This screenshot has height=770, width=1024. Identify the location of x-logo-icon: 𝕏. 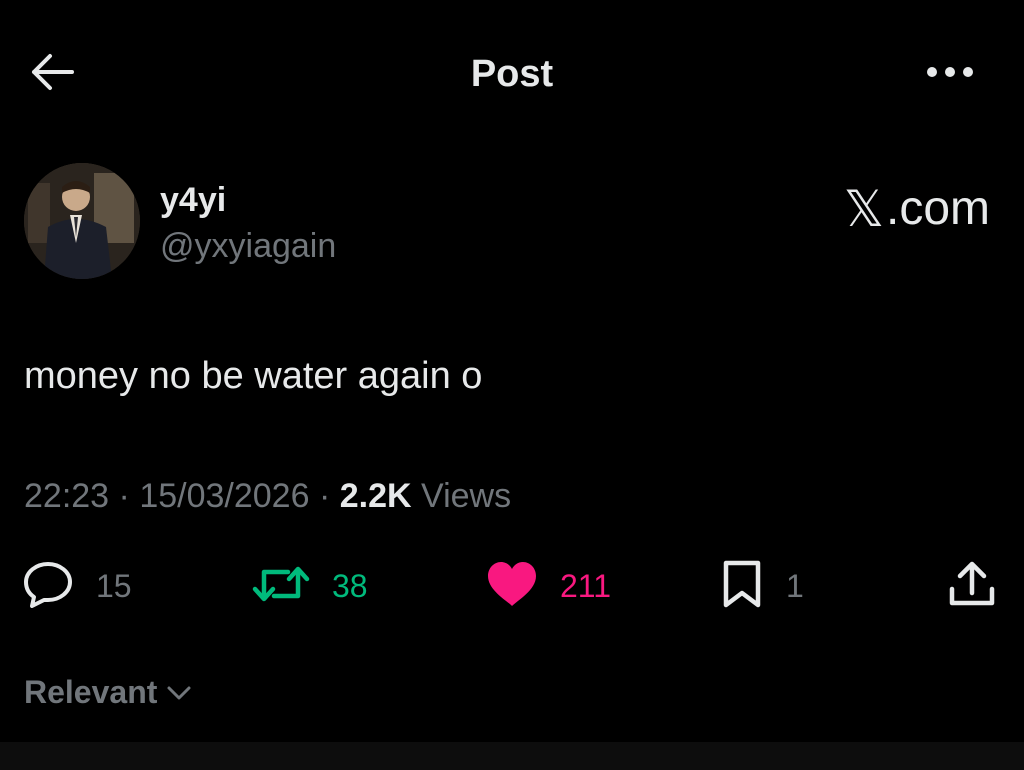
(863, 209).